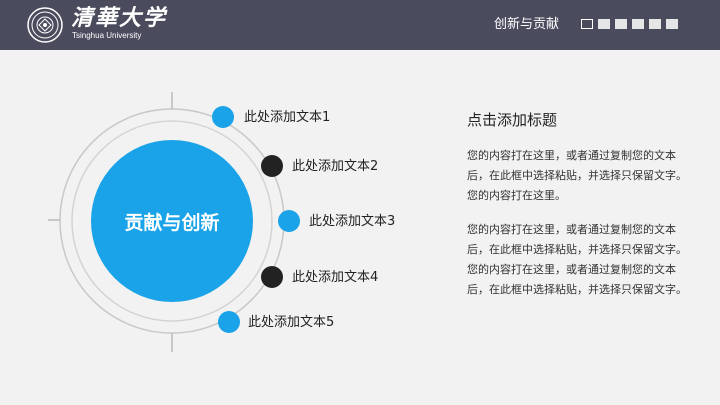  Describe the element at coordinates (119, 18) in the screenshot. I see `logo-chinese-name: 清華大学` at that location.